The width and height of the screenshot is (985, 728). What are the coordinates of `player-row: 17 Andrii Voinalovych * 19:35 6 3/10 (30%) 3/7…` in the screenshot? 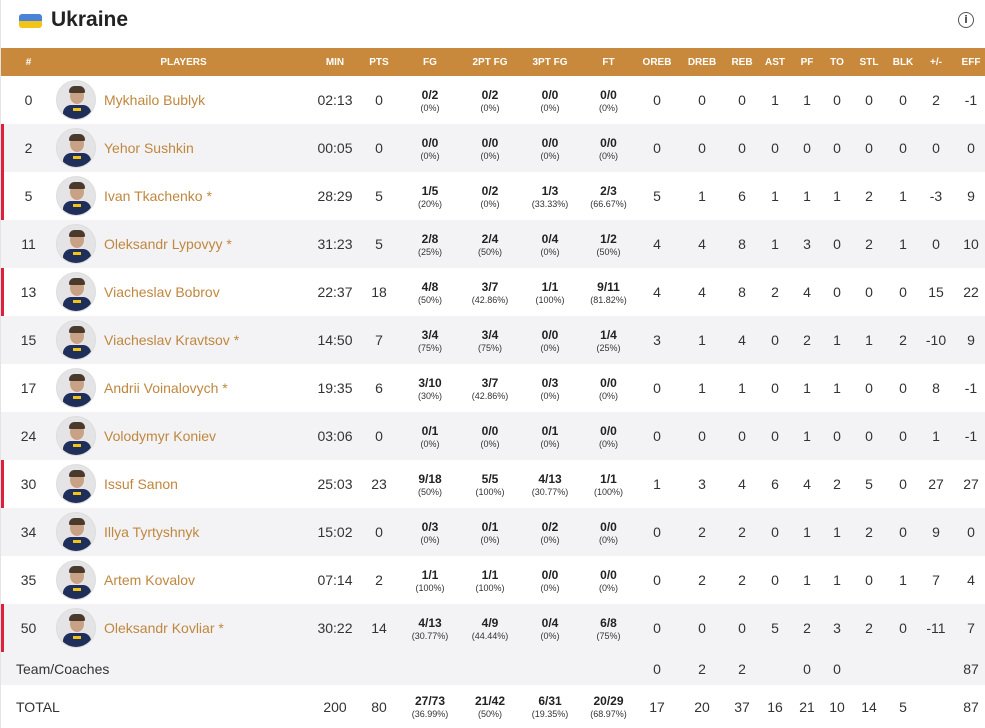 It's located at (493, 388).